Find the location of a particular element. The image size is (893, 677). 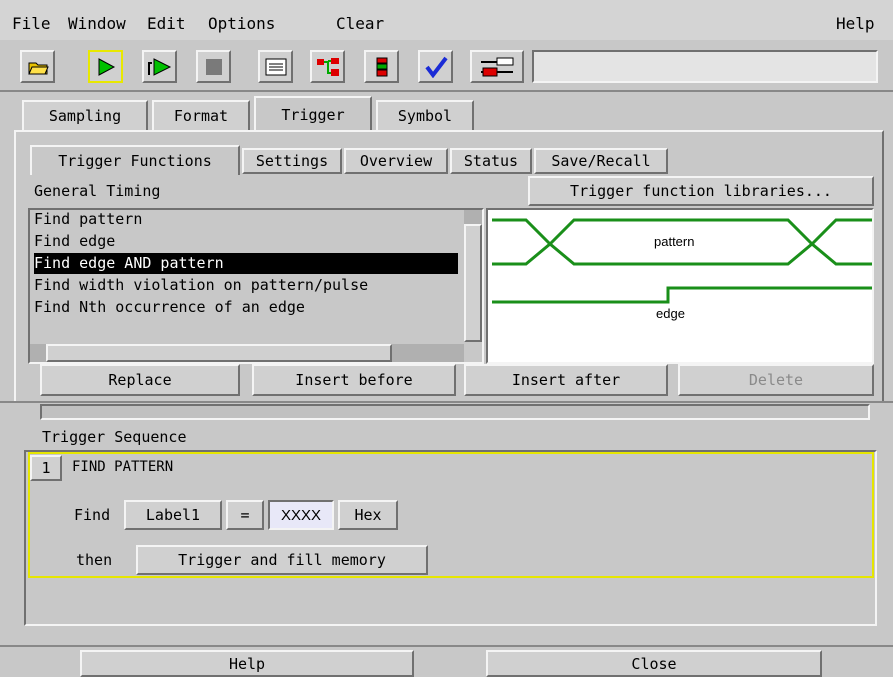

chart-button is located at coordinates (381, 66).